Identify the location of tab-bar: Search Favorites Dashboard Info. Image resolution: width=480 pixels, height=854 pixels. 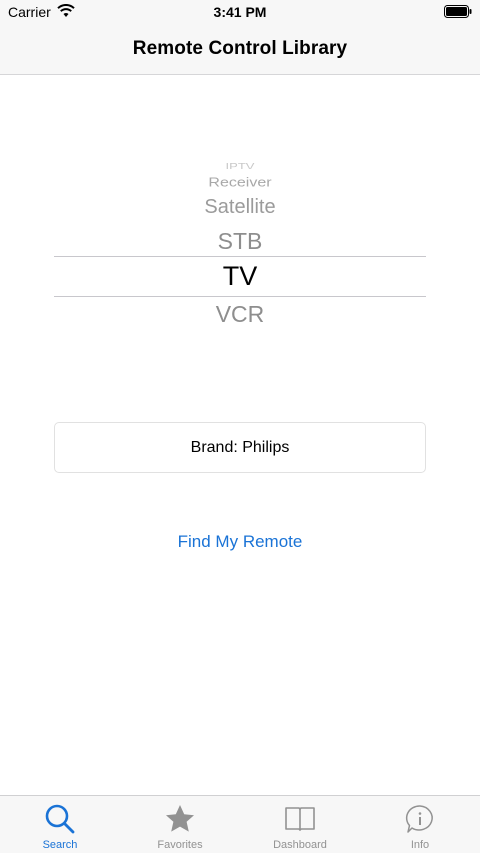
(240, 824).